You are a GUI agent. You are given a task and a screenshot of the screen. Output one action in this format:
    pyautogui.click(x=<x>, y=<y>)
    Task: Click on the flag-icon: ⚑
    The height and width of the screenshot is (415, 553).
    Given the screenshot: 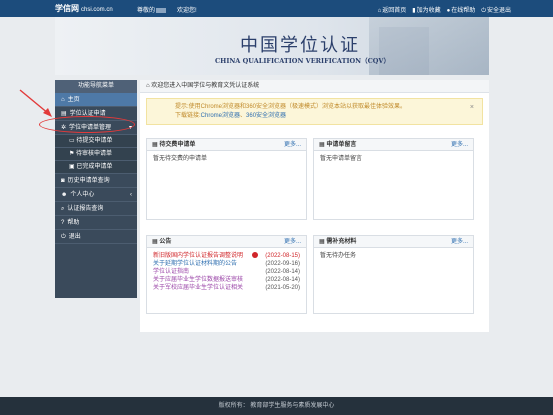 What is the action you would take?
    pyautogui.click(x=73, y=154)
    